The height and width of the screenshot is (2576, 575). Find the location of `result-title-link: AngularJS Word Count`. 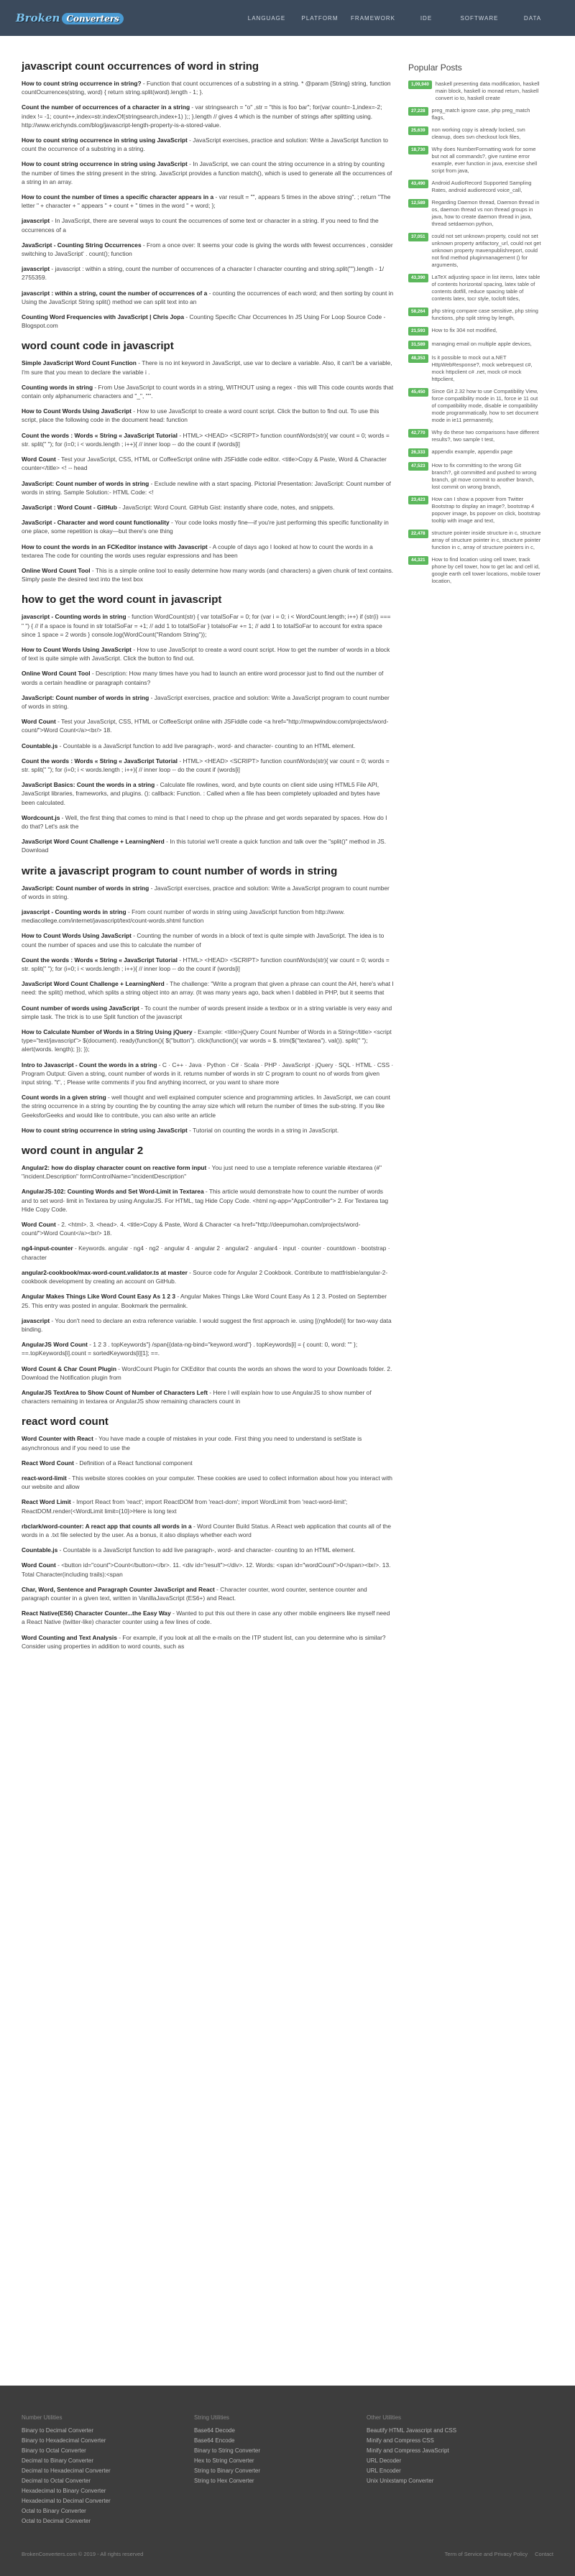

result-title-link: AngularJS Word Count is located at coordinates (55, 1344).